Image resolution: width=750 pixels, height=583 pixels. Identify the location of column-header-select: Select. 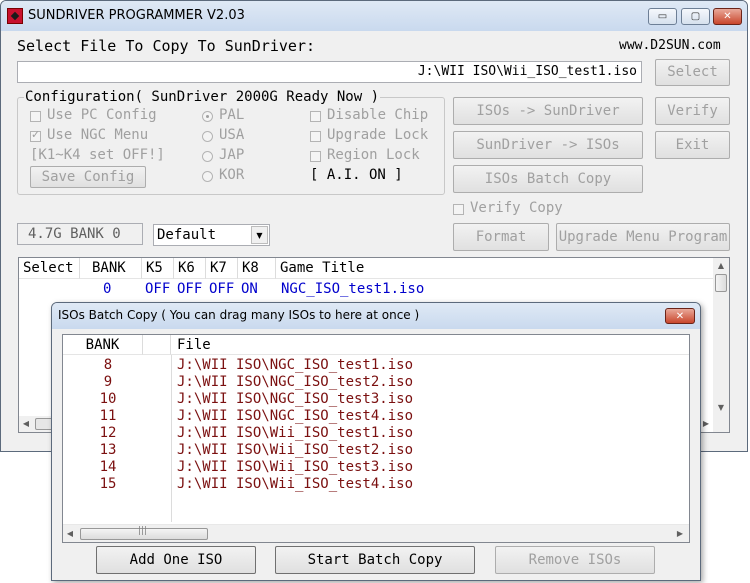
(49, 268).